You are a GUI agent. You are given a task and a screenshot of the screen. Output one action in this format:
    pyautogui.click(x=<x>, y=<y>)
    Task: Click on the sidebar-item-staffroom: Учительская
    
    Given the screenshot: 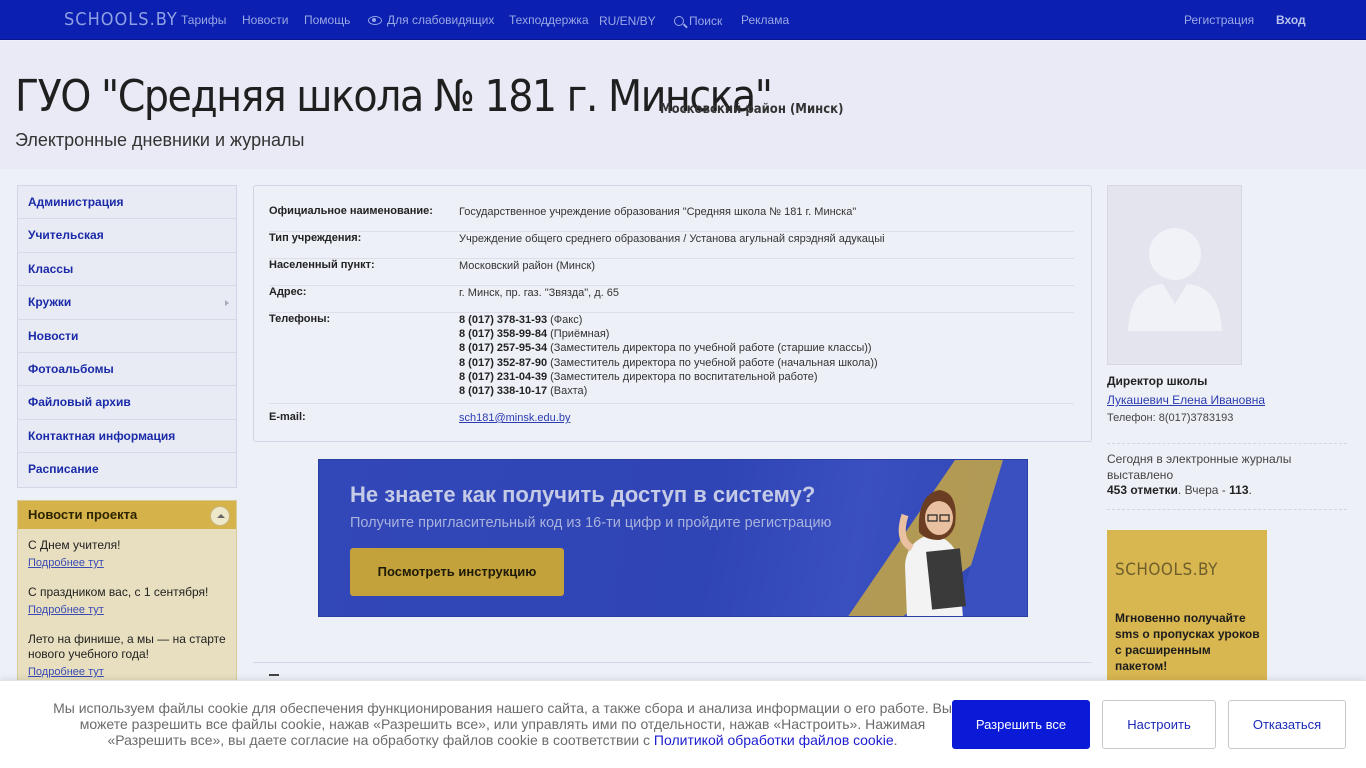 What is the action you would take?
    pyautogui.click(x=127, y=236)
    